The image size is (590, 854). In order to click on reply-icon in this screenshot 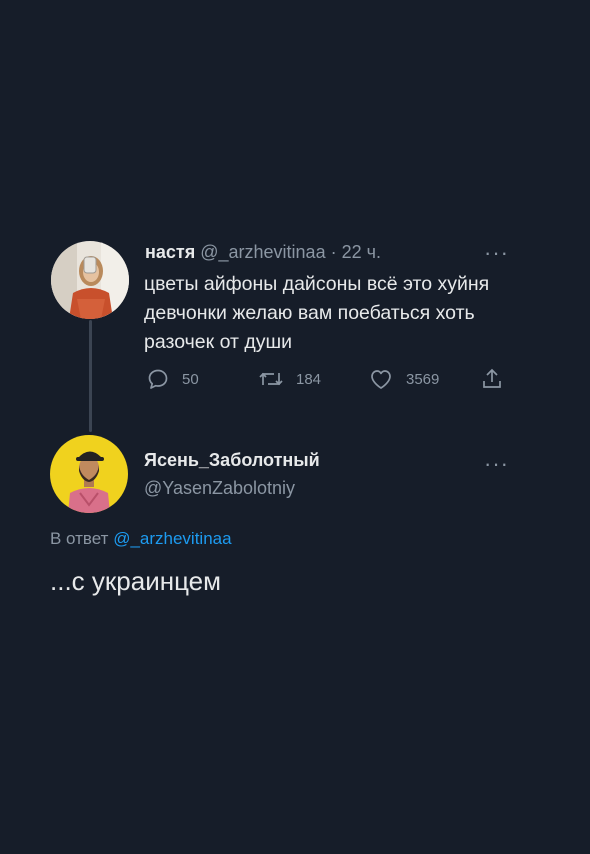, I will do `click(158, 379)`.